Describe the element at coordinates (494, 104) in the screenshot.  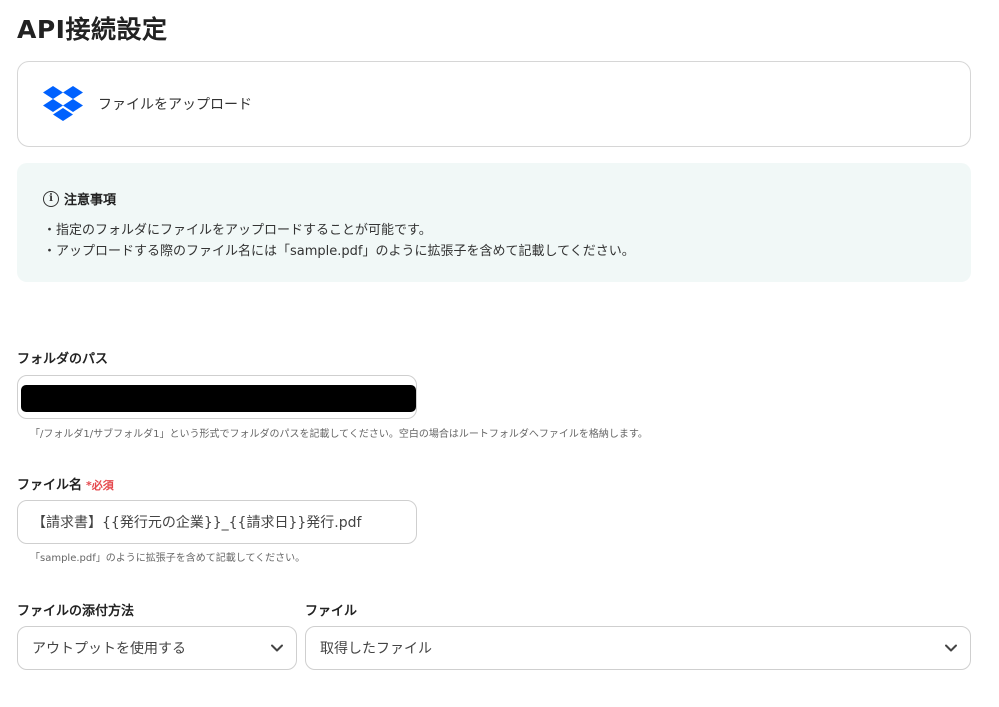
I see `app-action-card: ファイルをアップロード` at that location.